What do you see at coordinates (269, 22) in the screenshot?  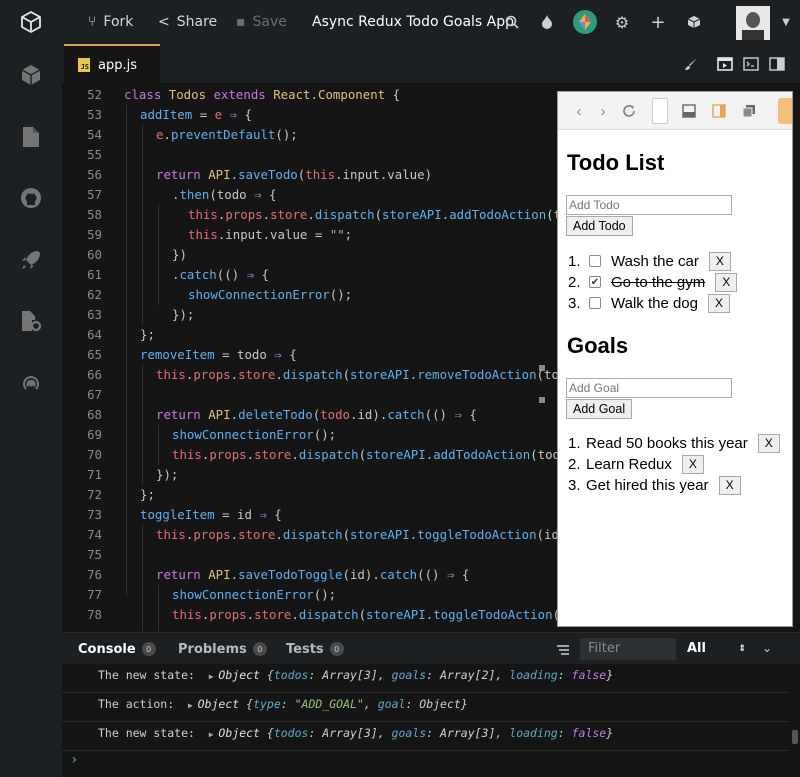 I see `save-label: Save` at bounding box center [269, 22].